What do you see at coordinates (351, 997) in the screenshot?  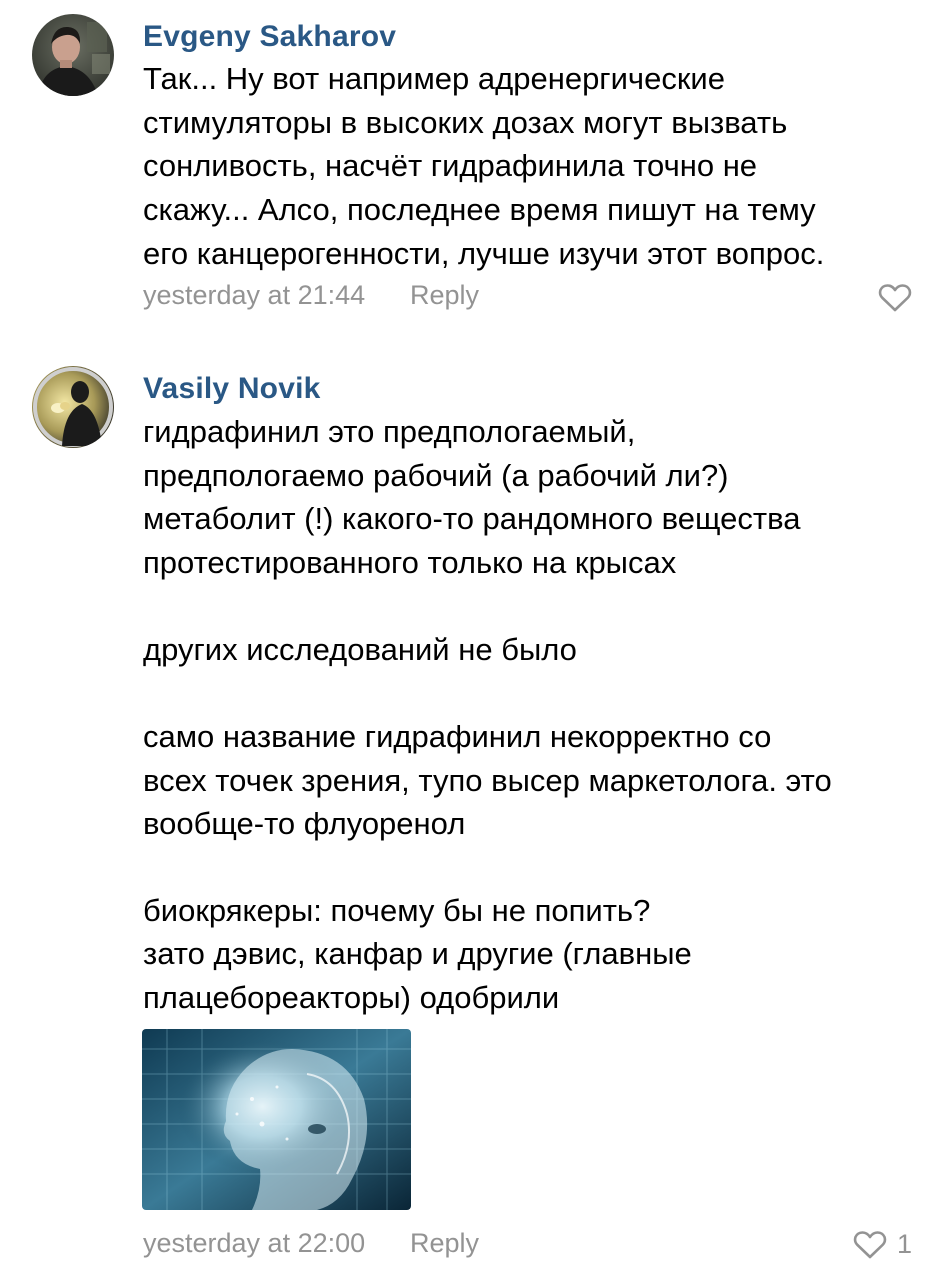 I see `comment-text-line: плацебореакторы) одобрили` at bounding box center [351, 997].